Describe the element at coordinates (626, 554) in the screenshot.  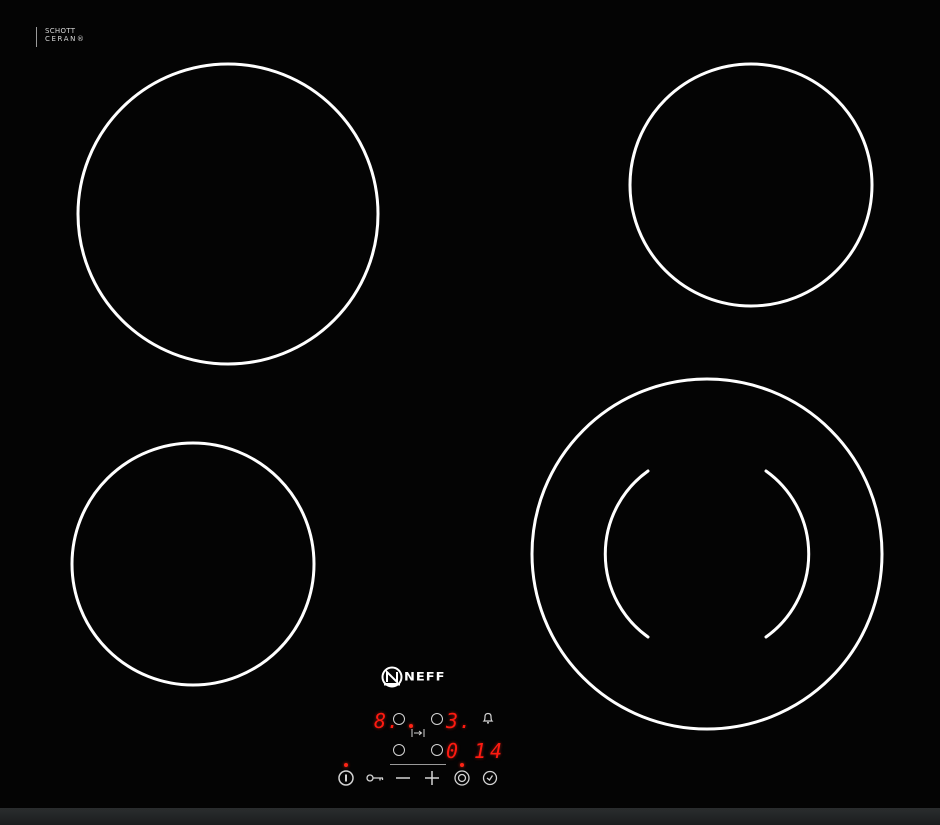
I see `zone-front-right-dual-inner-left-arc` at that location.